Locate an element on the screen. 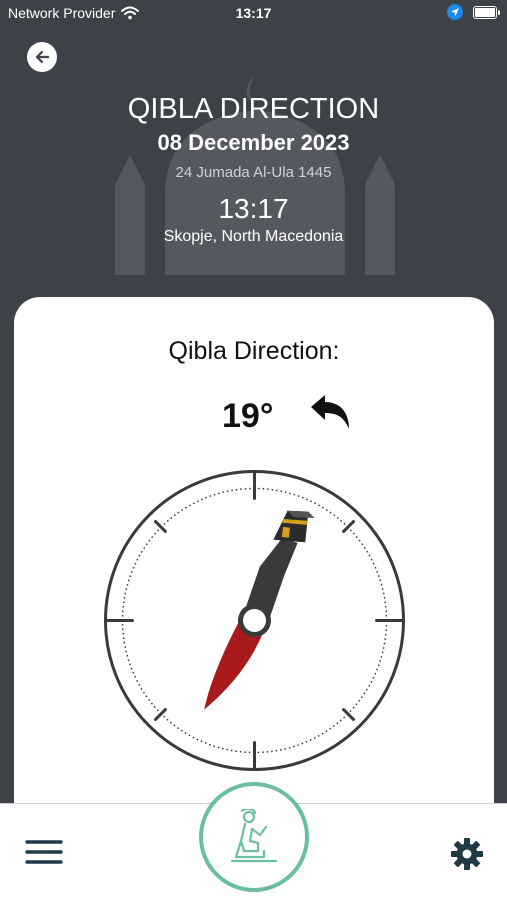 This screenshot has width=507, height=901. qibla-degree-value: 19° is located at coordinates (248, 416).